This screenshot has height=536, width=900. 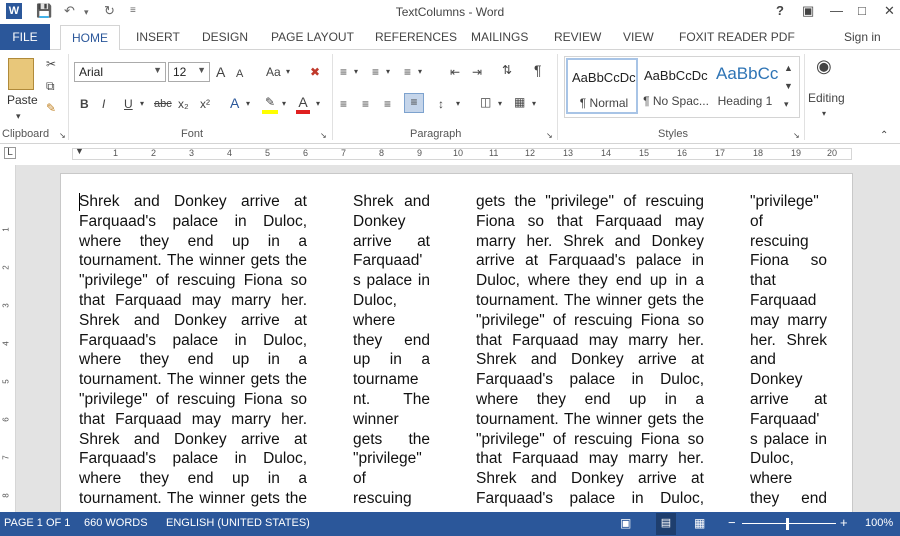 I want to click on borders-dropdown-icon: ▾, so click(x=534, y=104).